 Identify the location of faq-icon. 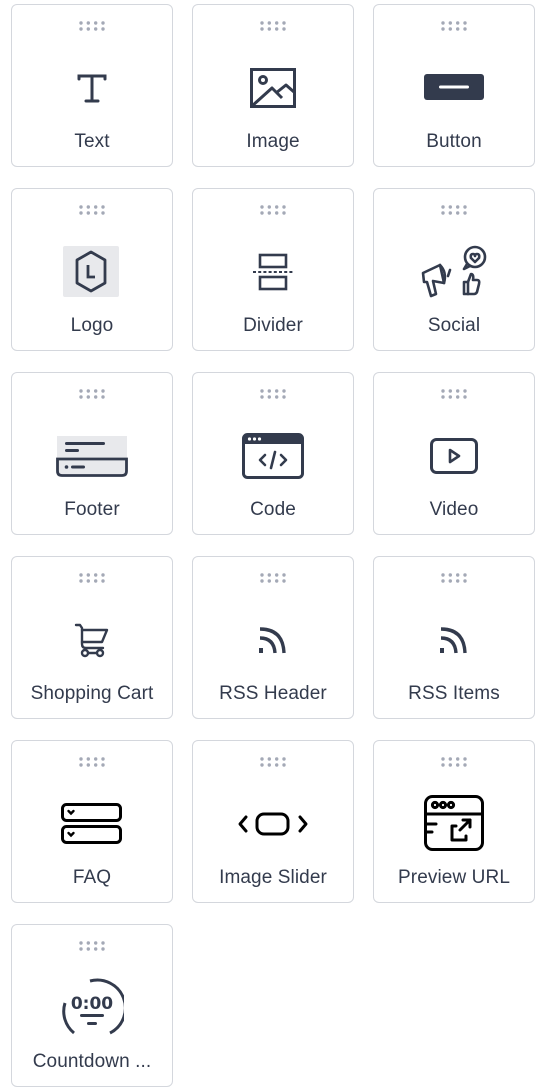
(92, 824).